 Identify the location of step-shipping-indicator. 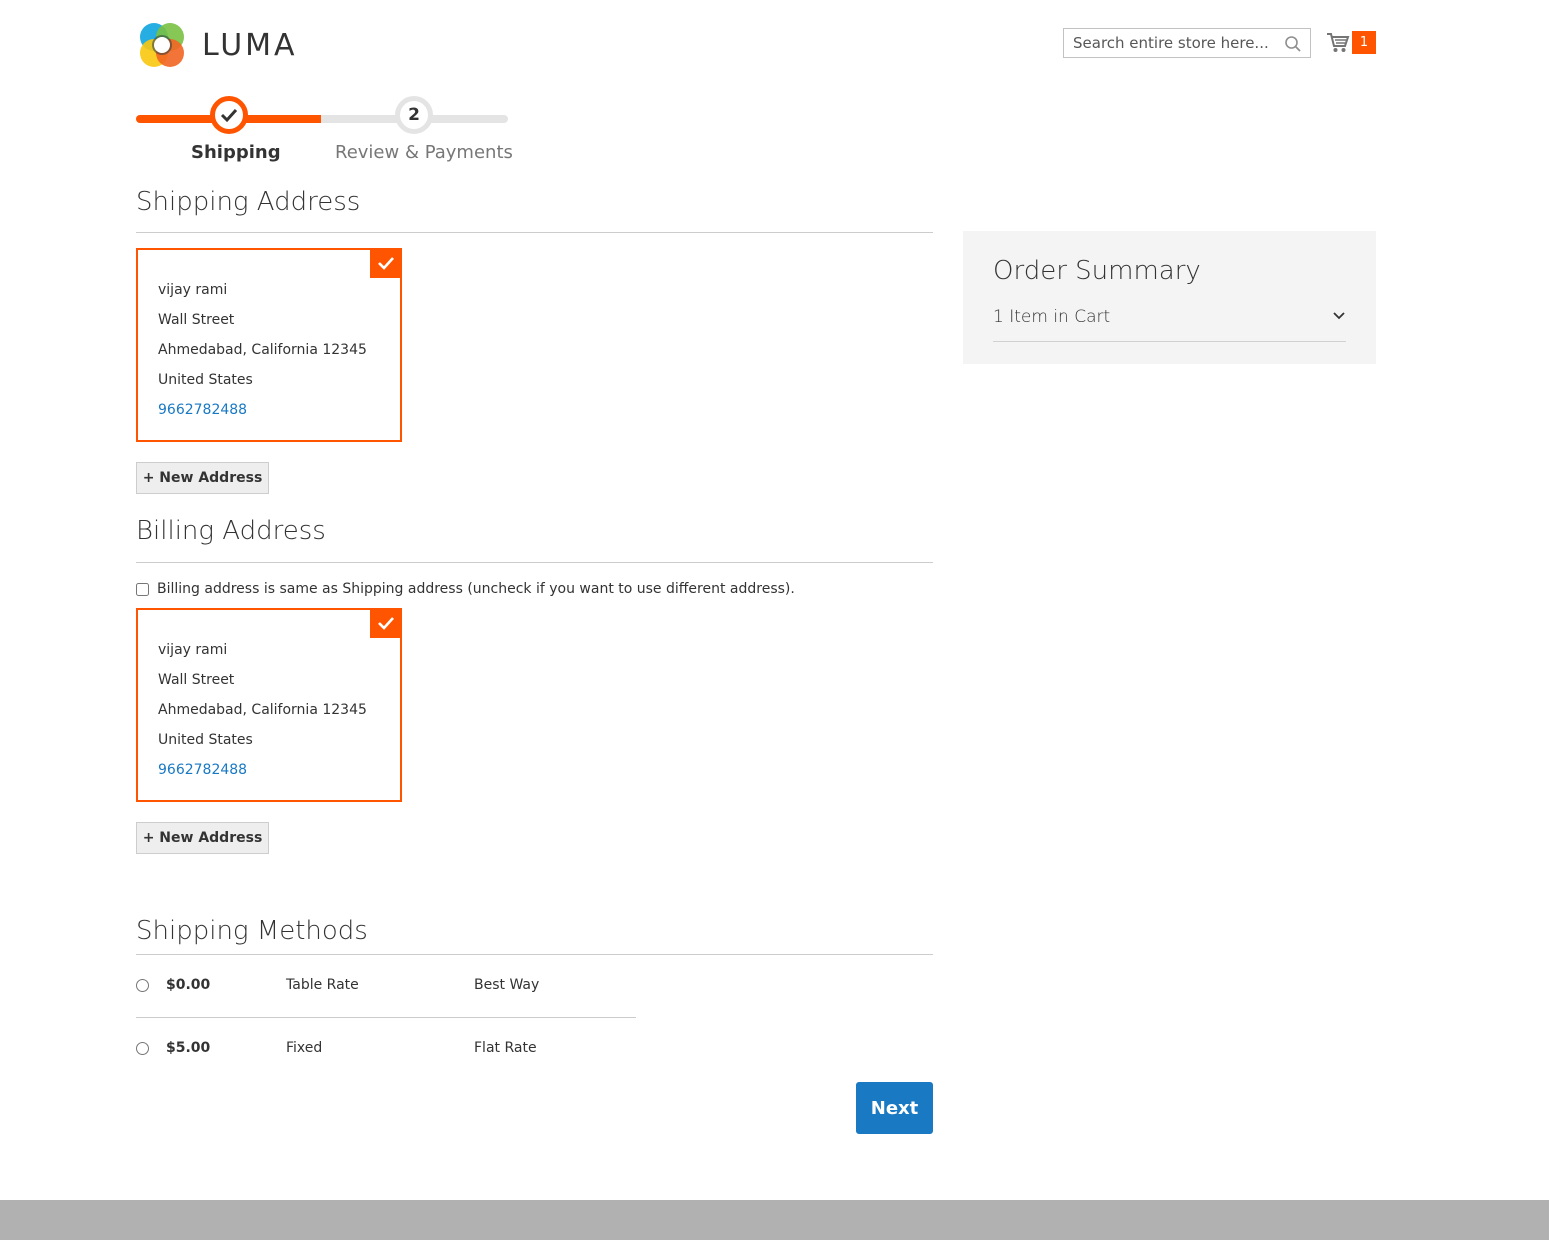
(229, 115).